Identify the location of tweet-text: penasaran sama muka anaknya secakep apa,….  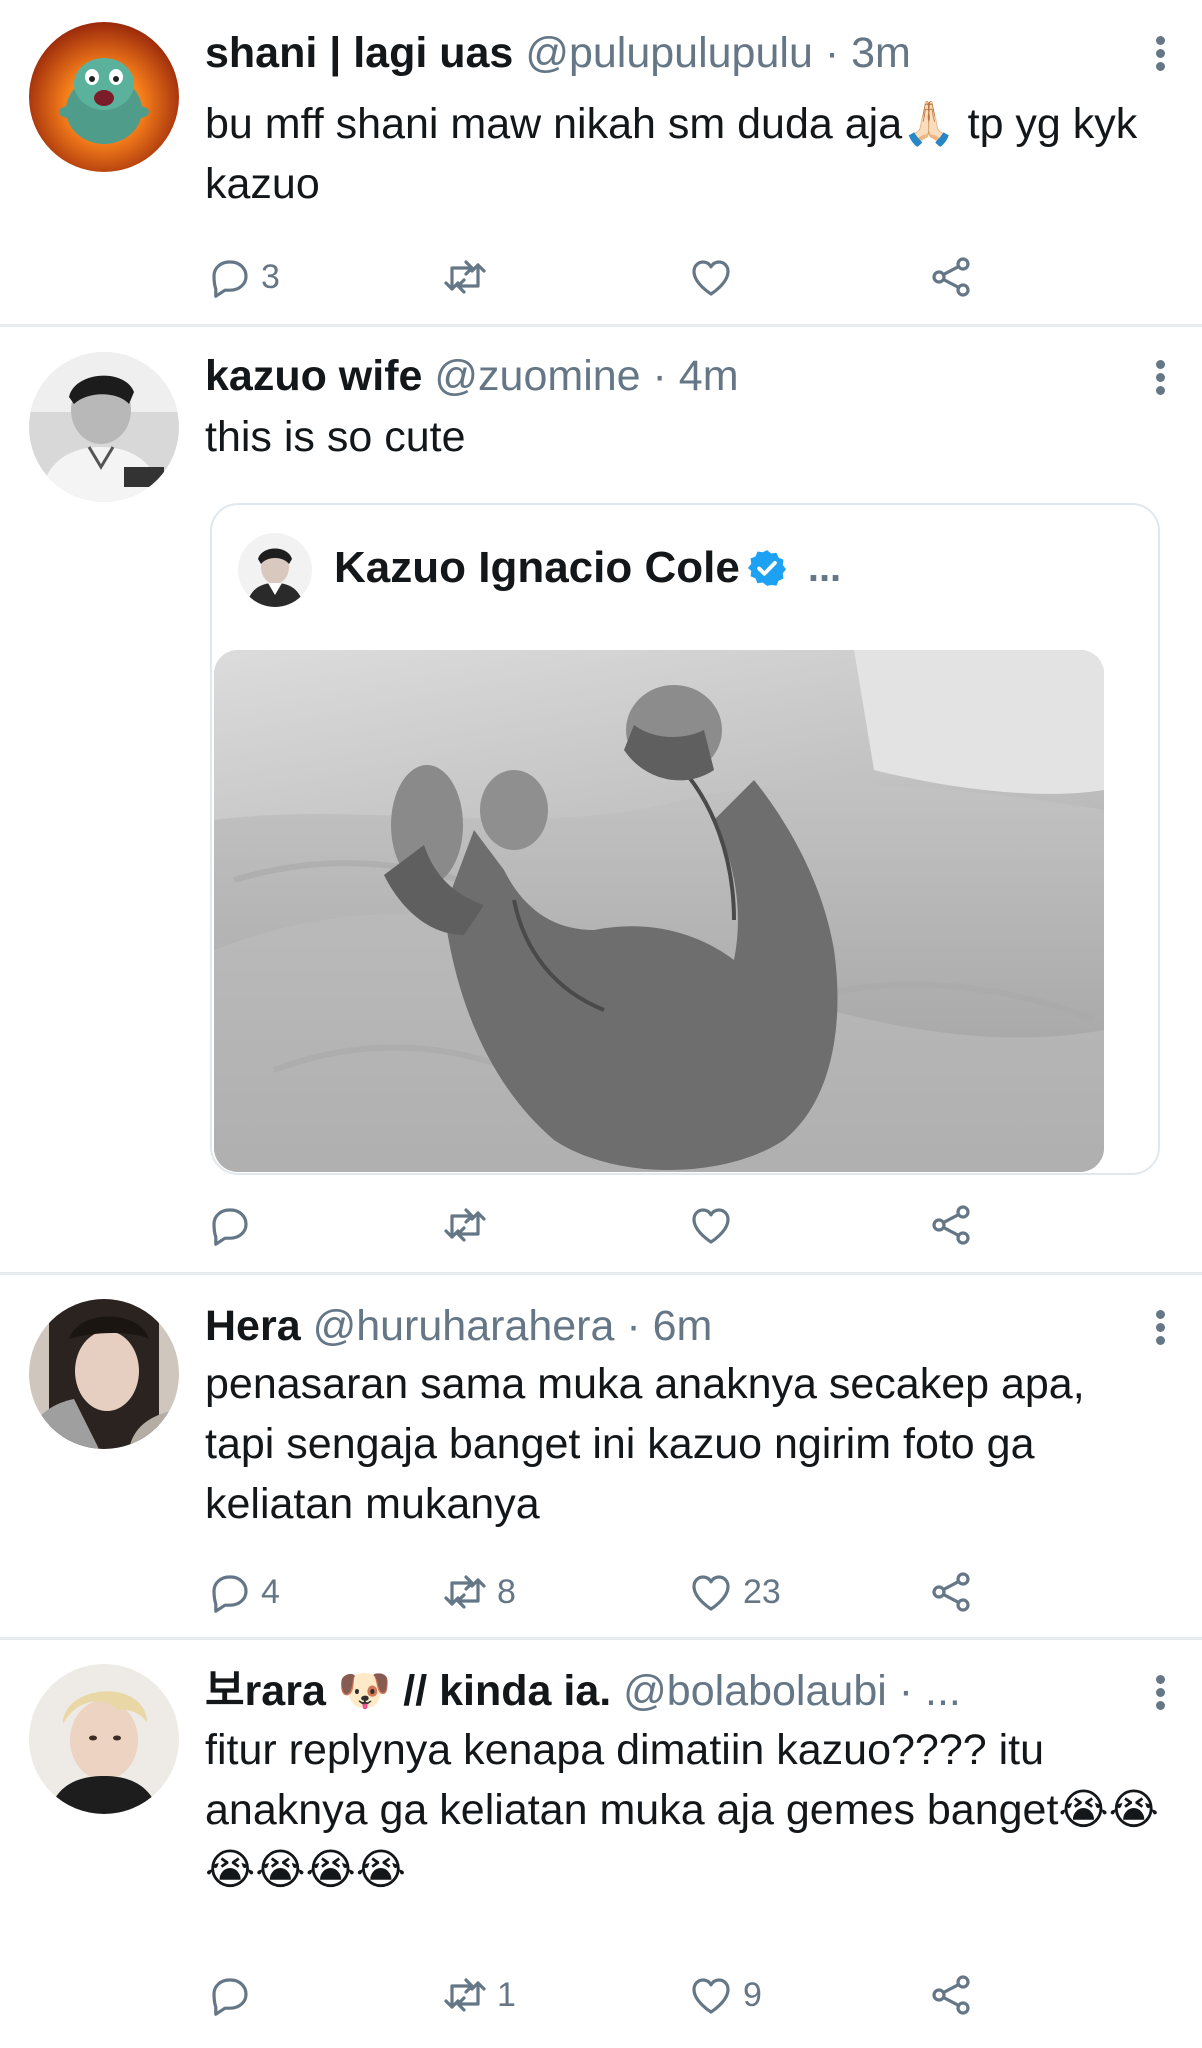
(645, 1444).